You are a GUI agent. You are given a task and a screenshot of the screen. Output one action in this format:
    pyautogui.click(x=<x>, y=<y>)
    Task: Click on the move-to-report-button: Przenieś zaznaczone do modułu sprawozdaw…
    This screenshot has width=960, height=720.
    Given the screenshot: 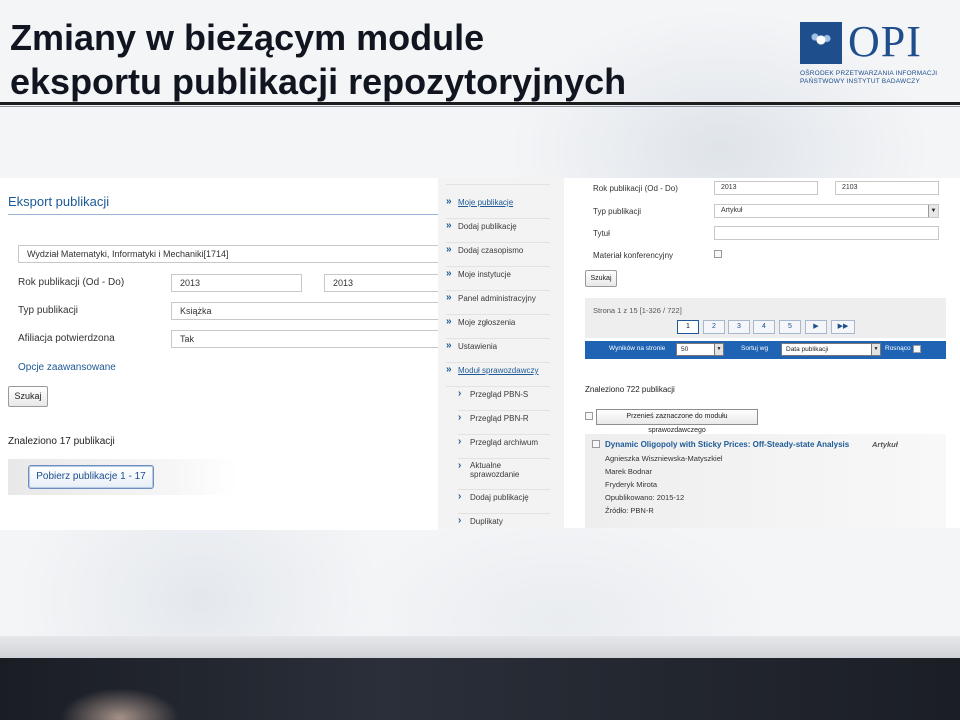 What is the action you would take?
    pyautogui.click(x=677, y=421)
    